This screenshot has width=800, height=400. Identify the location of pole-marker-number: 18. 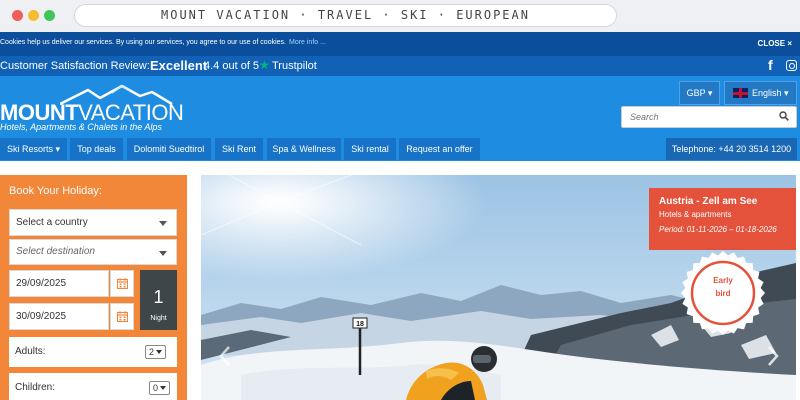
(360, 324).